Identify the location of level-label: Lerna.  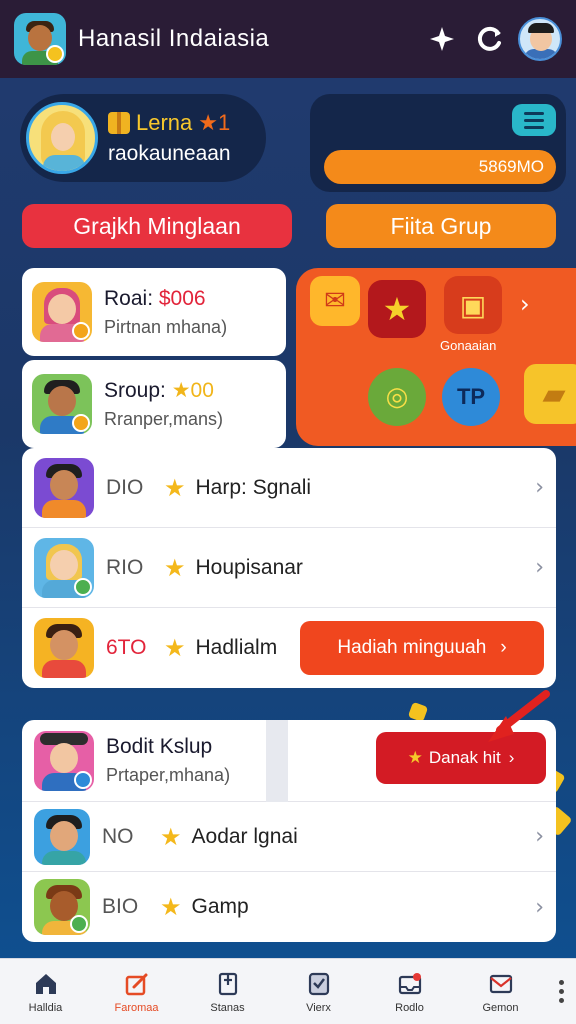
(164, 122).